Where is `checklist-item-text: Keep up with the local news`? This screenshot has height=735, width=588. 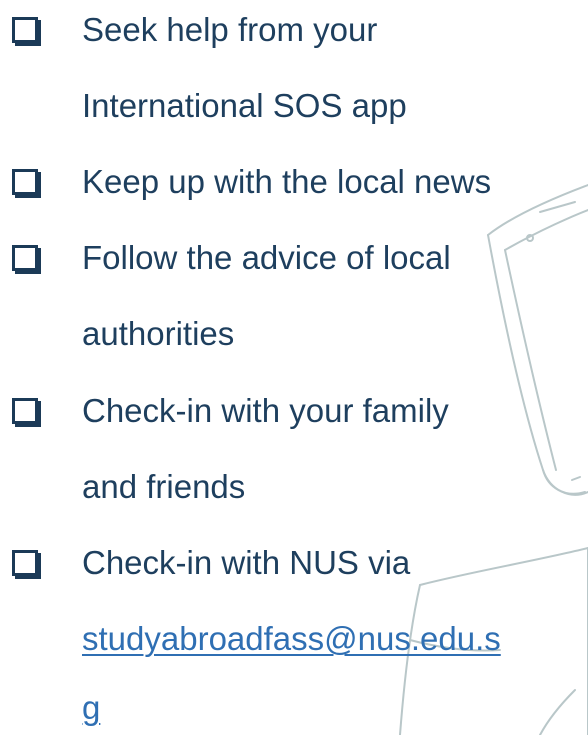
checklist-item-text: Keep up with the local news is located at coordinates (287, 181).